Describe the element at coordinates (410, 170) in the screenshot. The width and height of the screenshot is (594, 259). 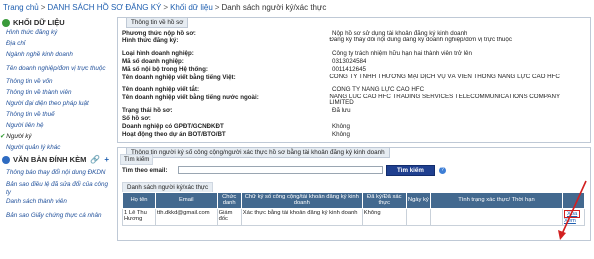
I see `search-button: Tìm kiếm` at that location.